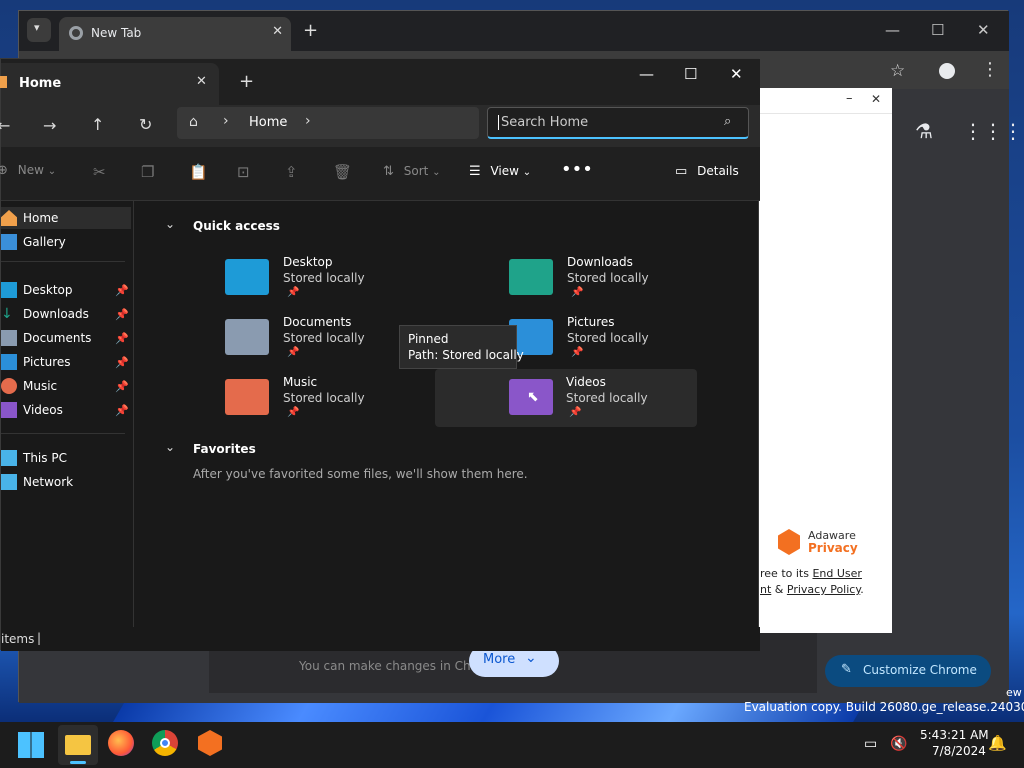 The height and width of the screenshot is (768, 1024). I want to click on cut-icon: ✂, so click(99, 172).